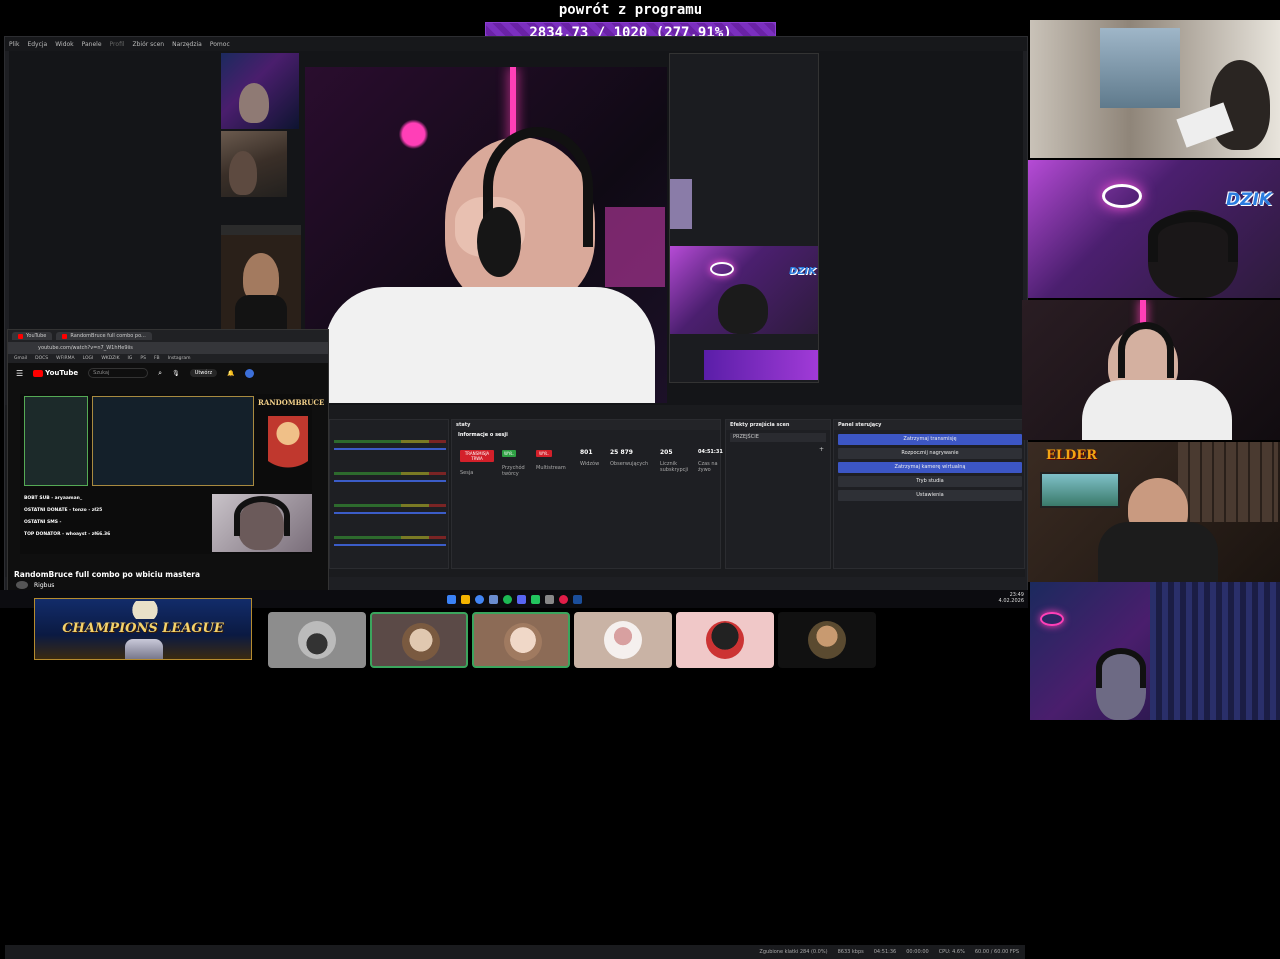 The height and width of the screenshot is (959, 1280). I want to click on bookmark-ig: IG, so click(130, 358).